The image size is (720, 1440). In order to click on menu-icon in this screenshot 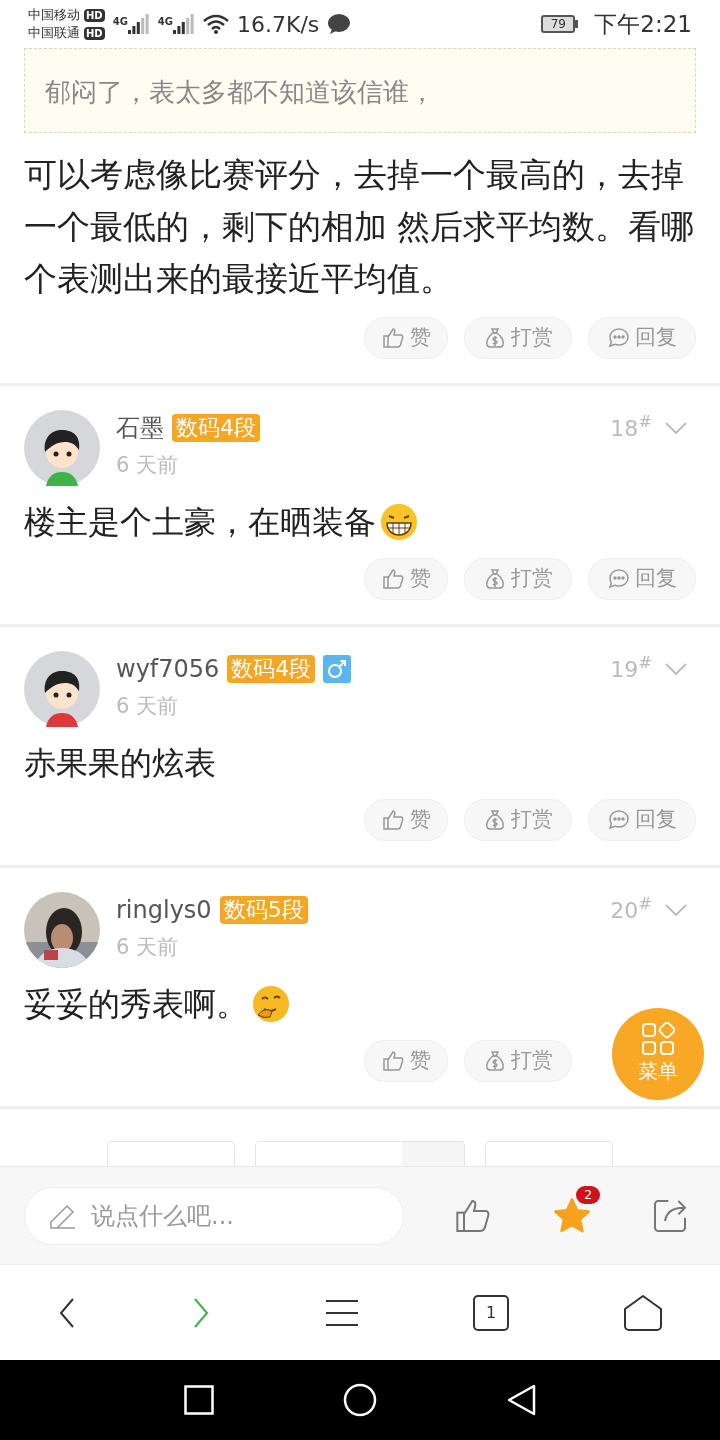, I will do `click(342, 1312)`.